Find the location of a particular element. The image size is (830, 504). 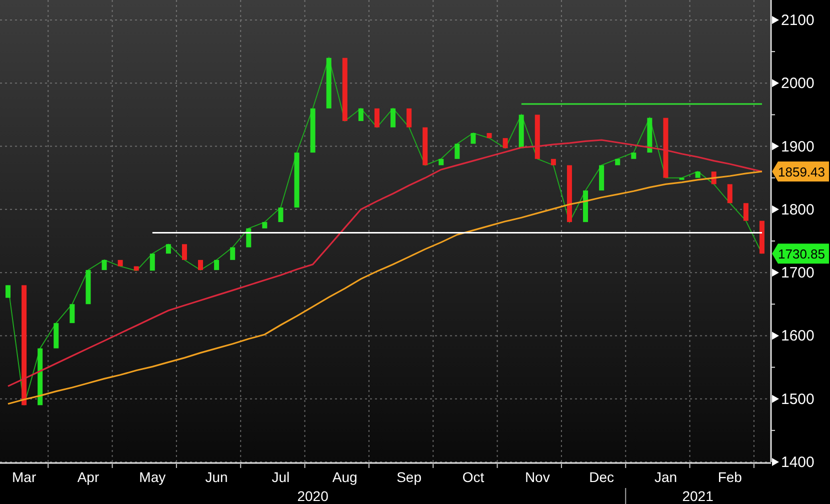

axis-label: 1600 is located at coordinates (797, 336).